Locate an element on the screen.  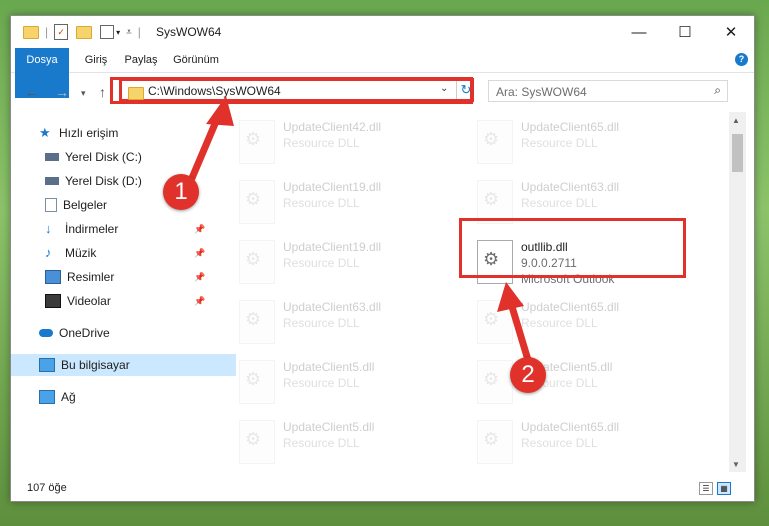
step-1-badge: 1 is located at coordinates (181, 192).